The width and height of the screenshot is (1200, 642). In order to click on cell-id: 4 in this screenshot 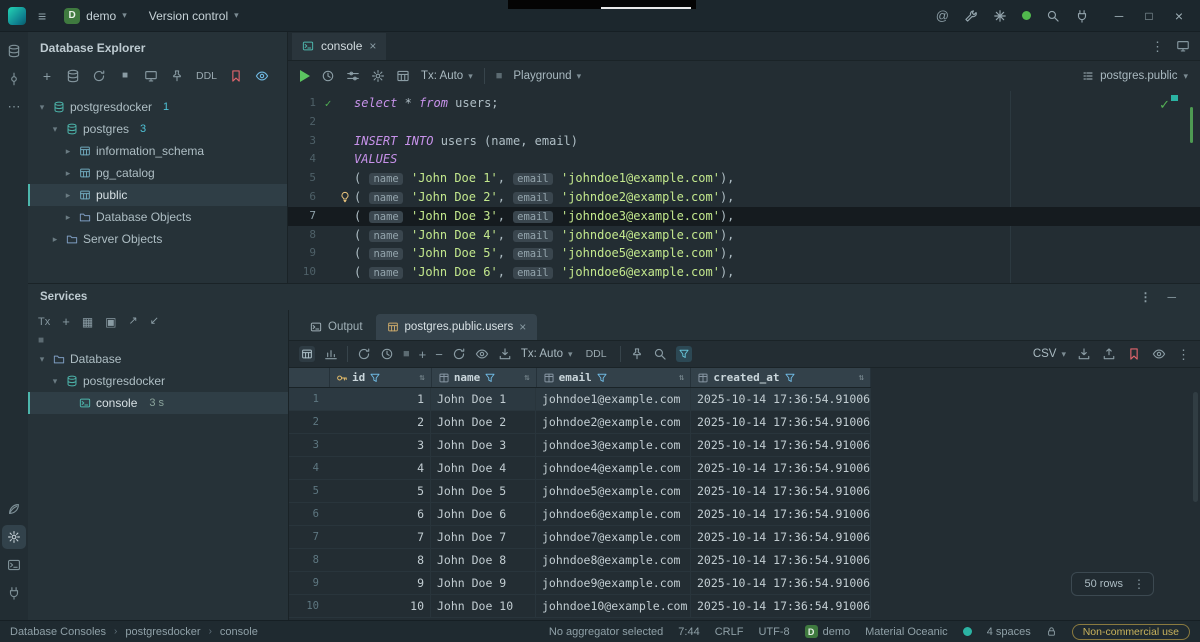, I will do `click(380, 468)`.